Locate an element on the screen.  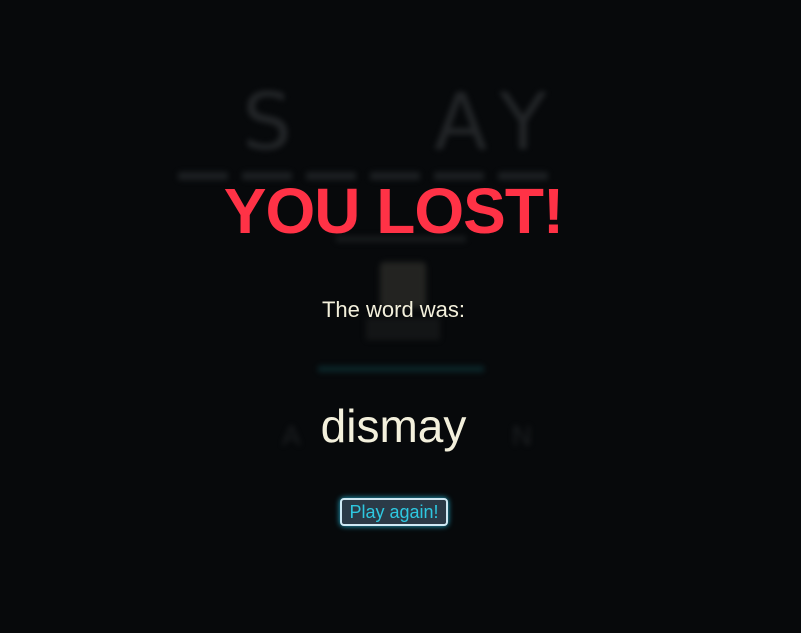
play-again-button: Play again! is located at coordinates (394, 512).